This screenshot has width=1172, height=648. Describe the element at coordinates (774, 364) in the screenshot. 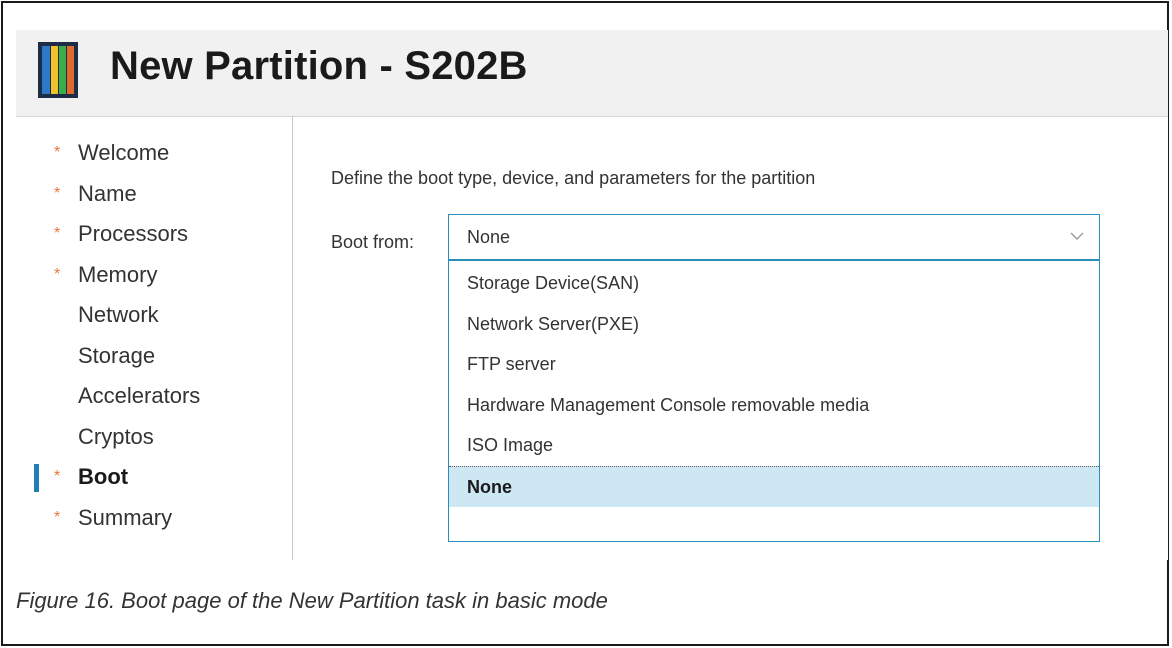

I see `dropdown-option: FTP server` at that location.